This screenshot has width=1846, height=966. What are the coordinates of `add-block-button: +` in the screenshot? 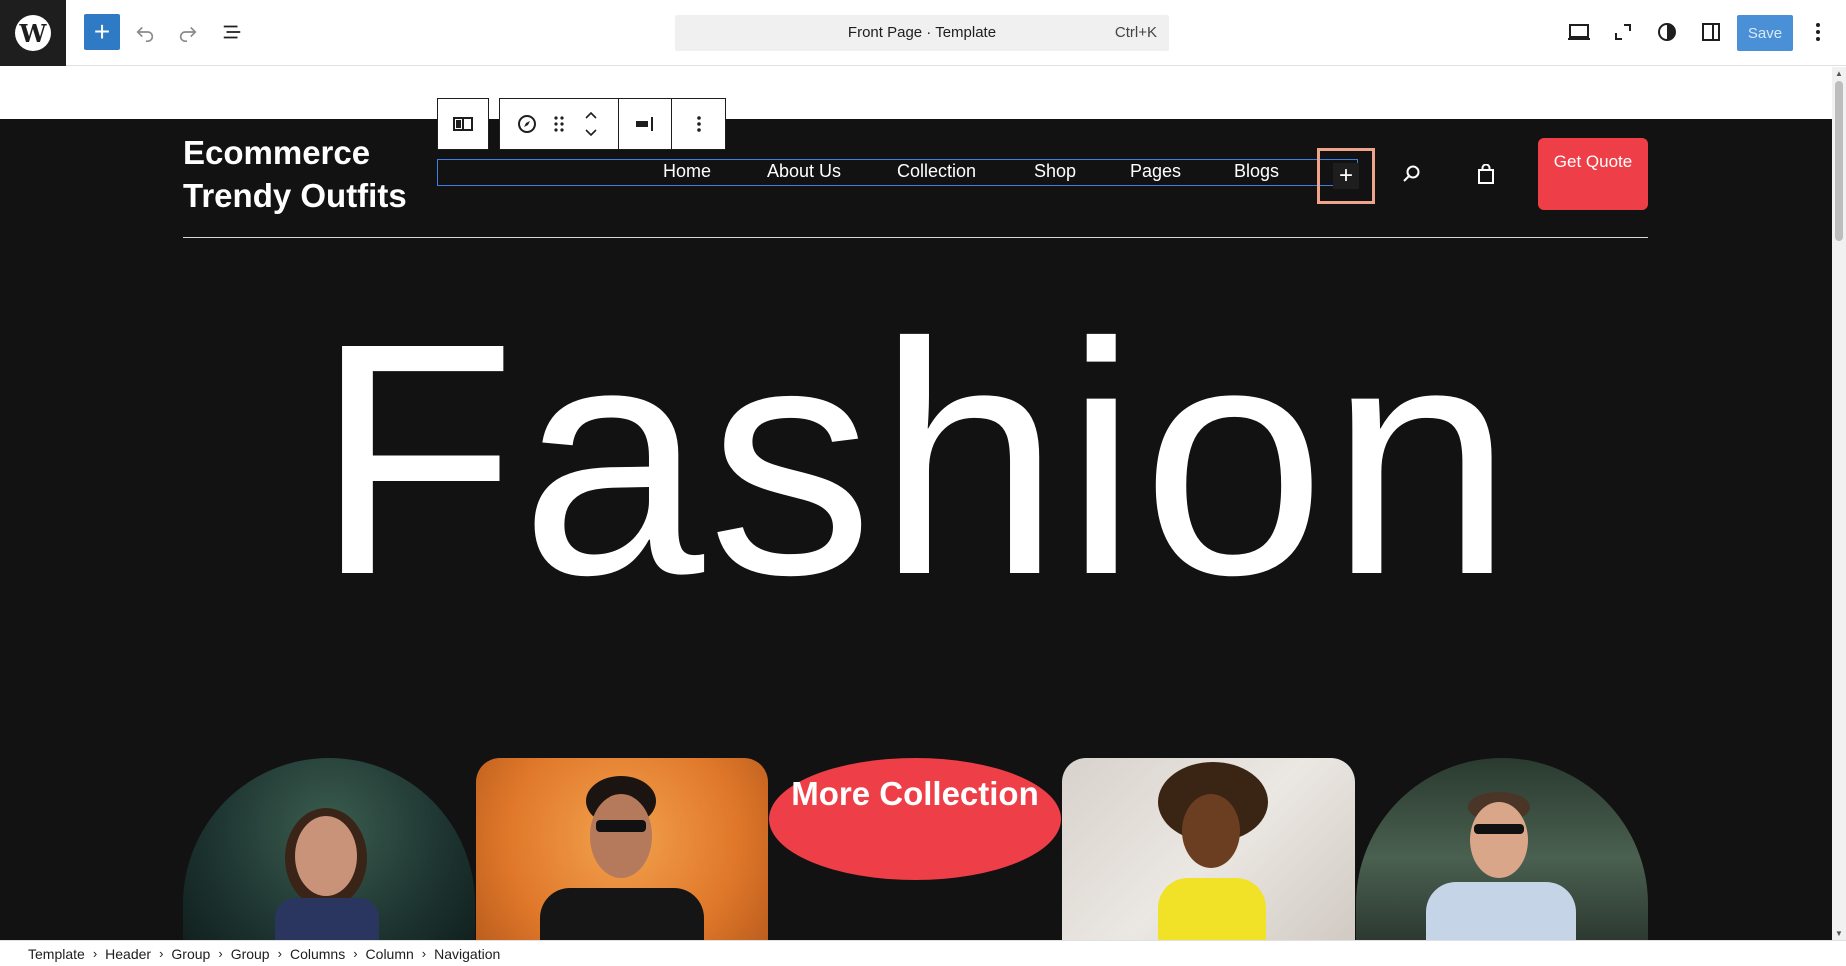 It's located at (102, 32).